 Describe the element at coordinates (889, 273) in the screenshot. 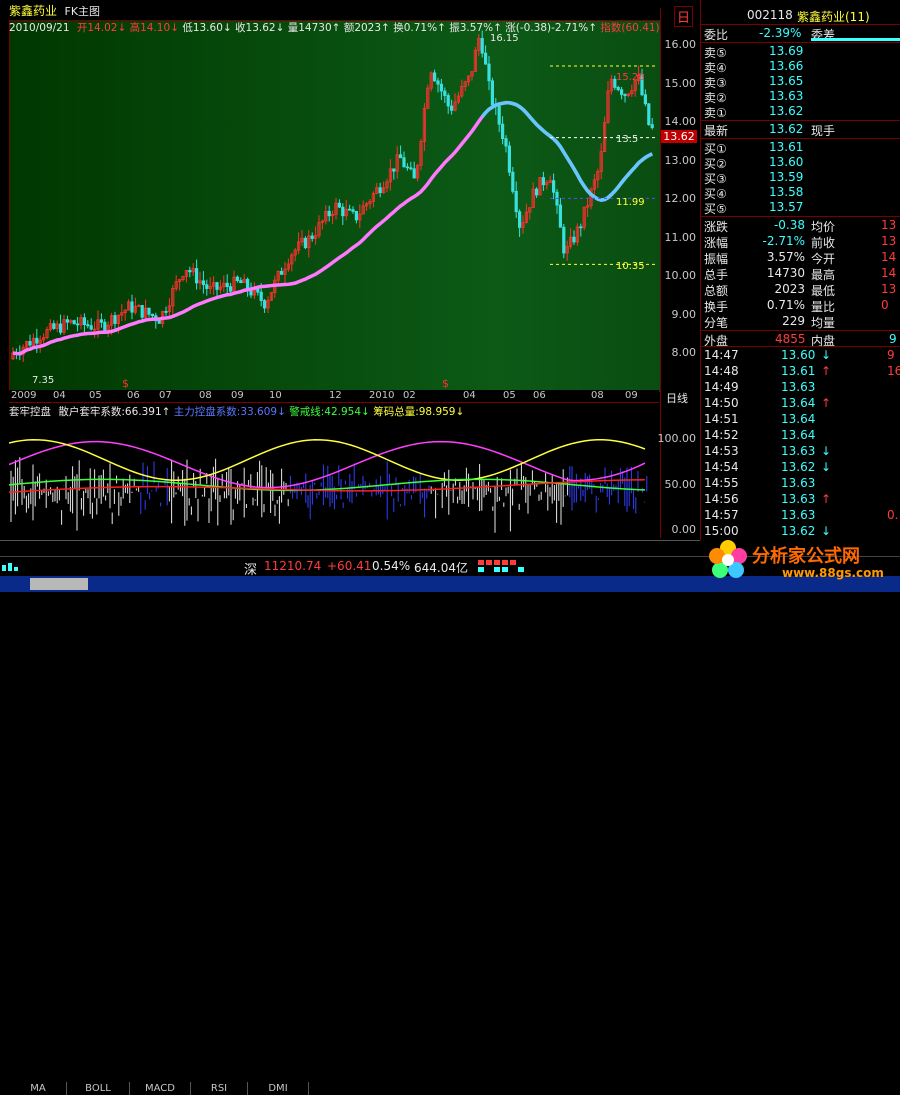

I see `stat-value-2: 14` at that location.